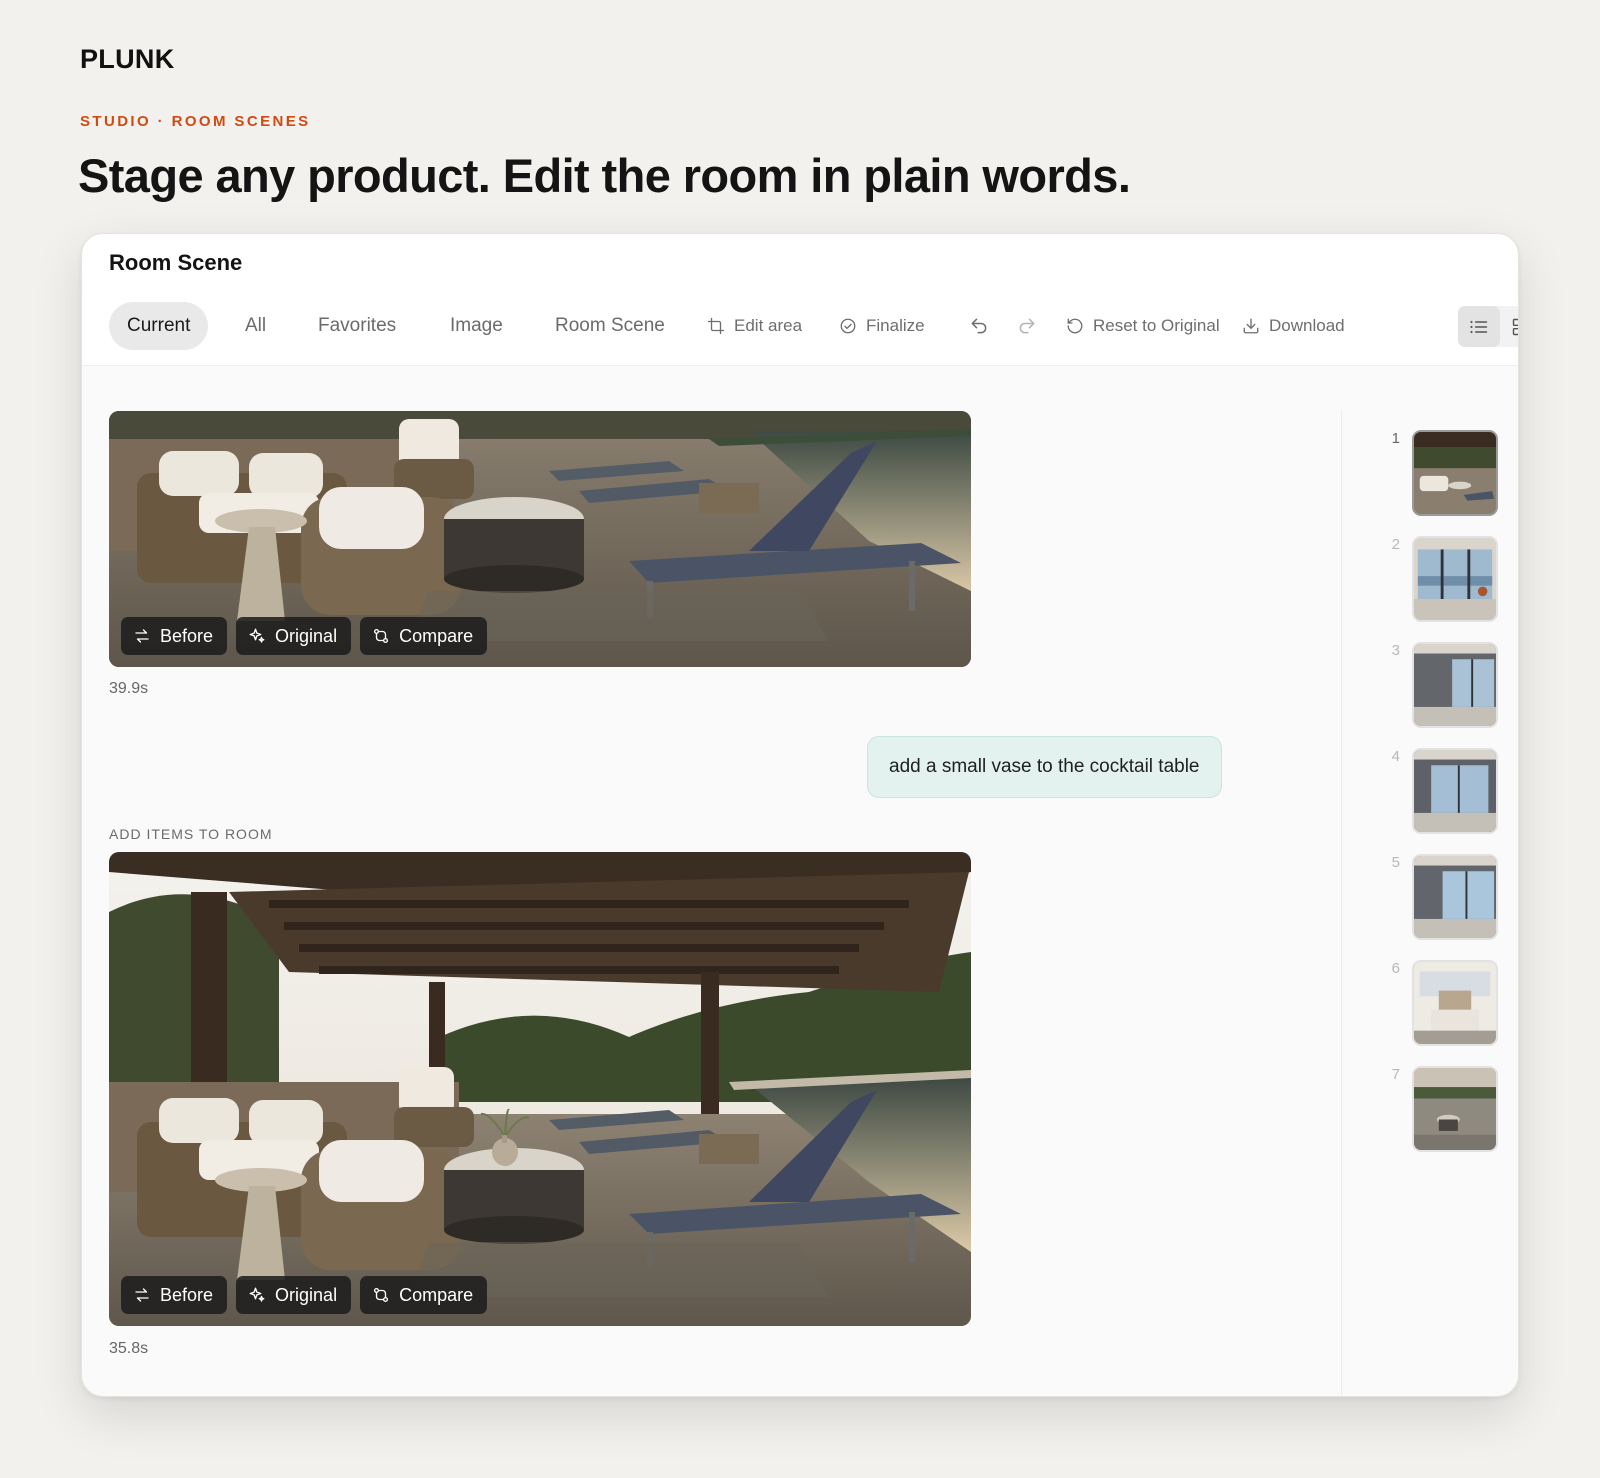  Describe the element at coordinates (129, 688) in the screenshot. I see `generation-time-1: 39.9s` at that location.